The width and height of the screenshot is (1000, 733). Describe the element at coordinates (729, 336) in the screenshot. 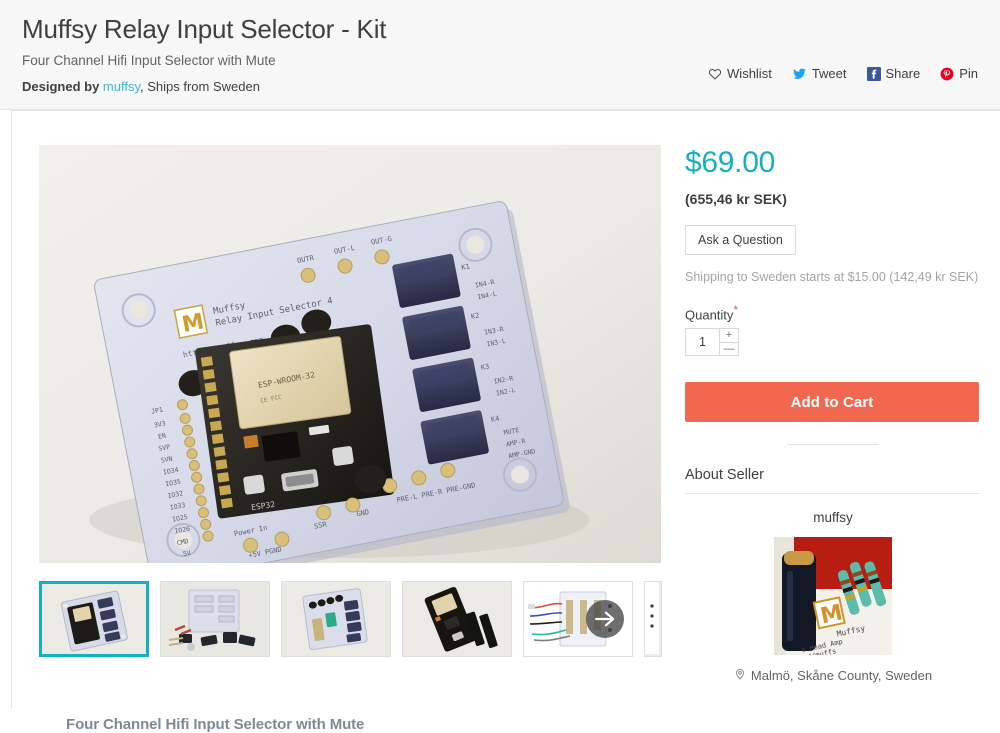

I see `quantity-increment-button: +` at that location.